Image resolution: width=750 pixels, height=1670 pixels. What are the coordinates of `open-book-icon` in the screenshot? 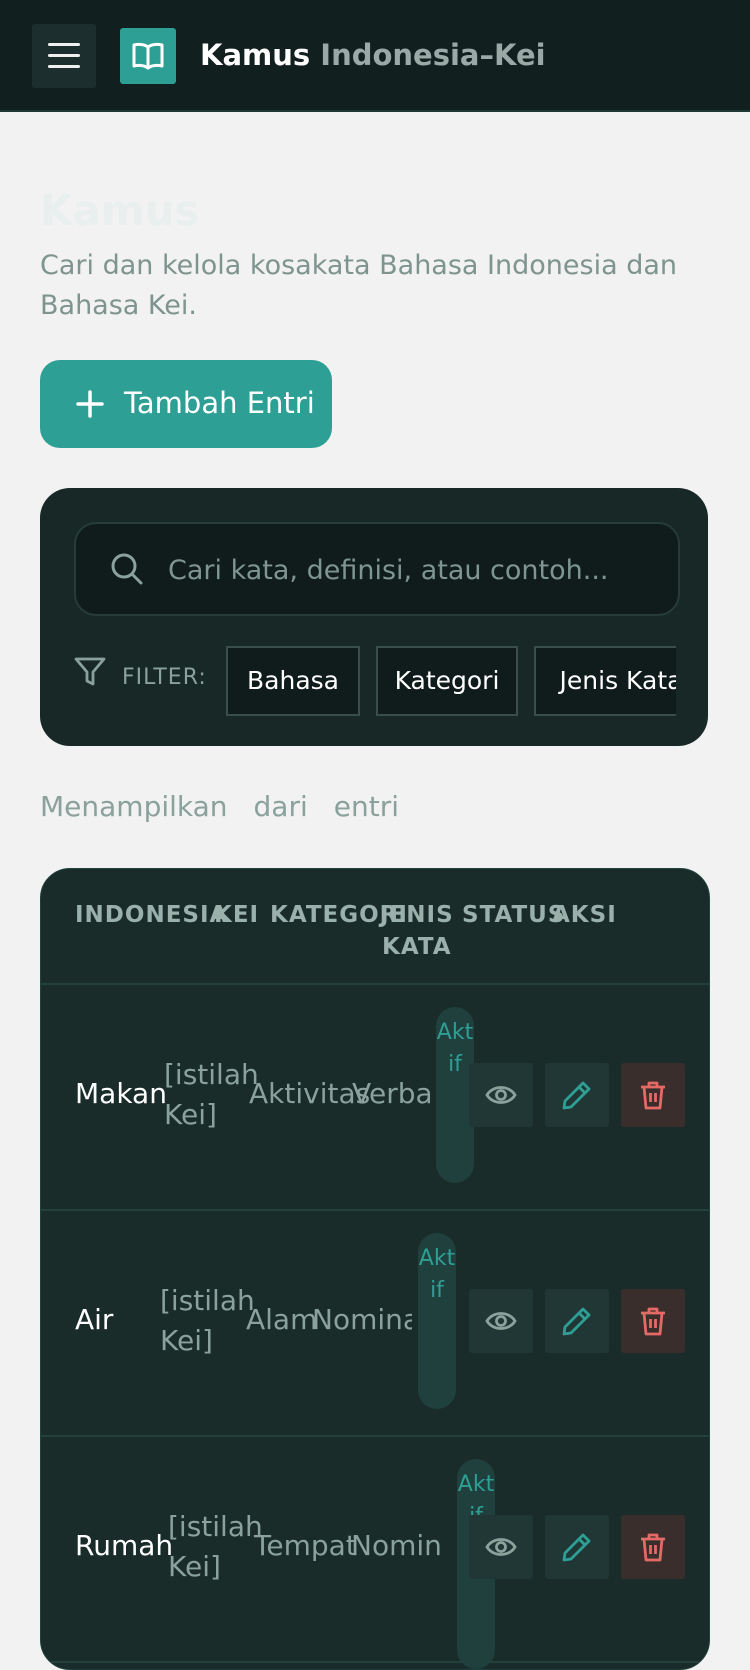 It's located at (148, 56).